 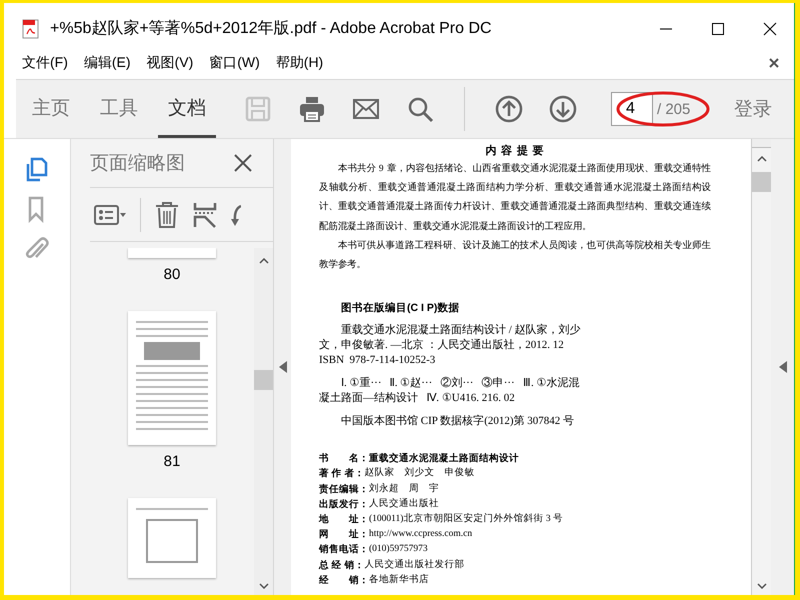 I want to click on field-value: 重载交通水泥混凝土路面结构设计, so click(x=444, y=459).